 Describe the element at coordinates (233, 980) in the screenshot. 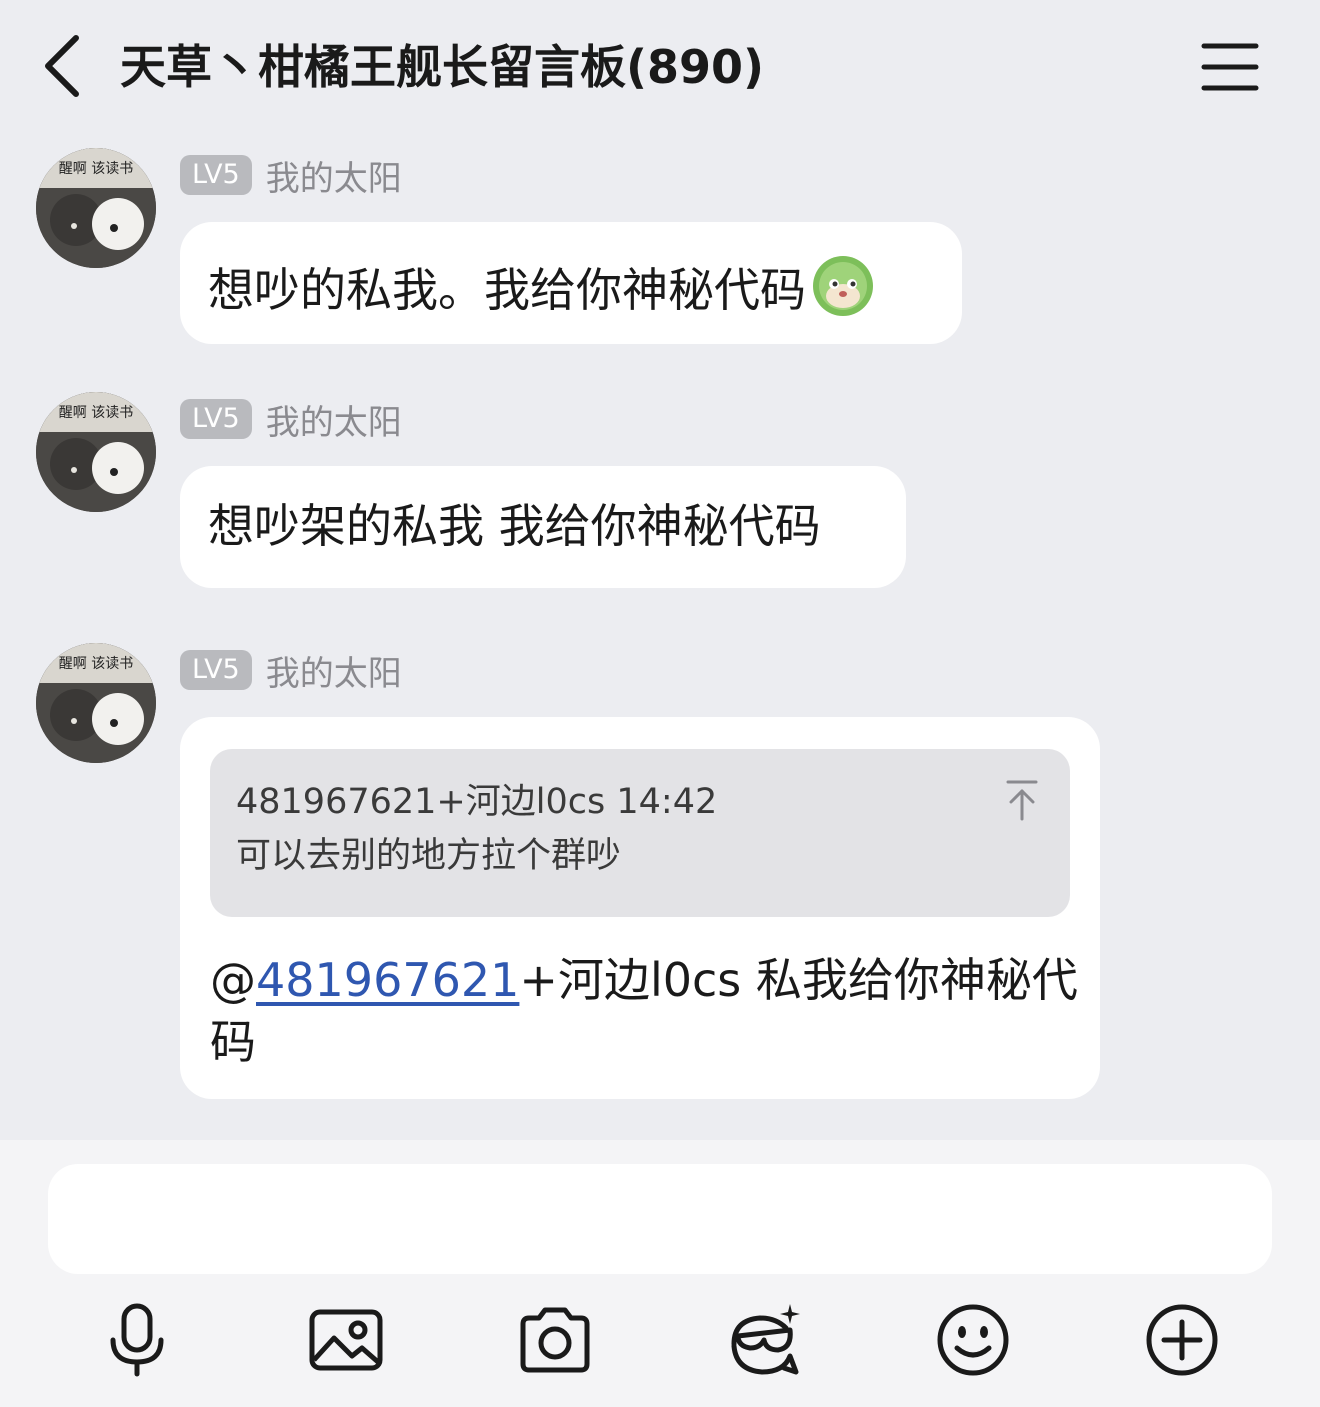

I see `at-sign: @` at that location.